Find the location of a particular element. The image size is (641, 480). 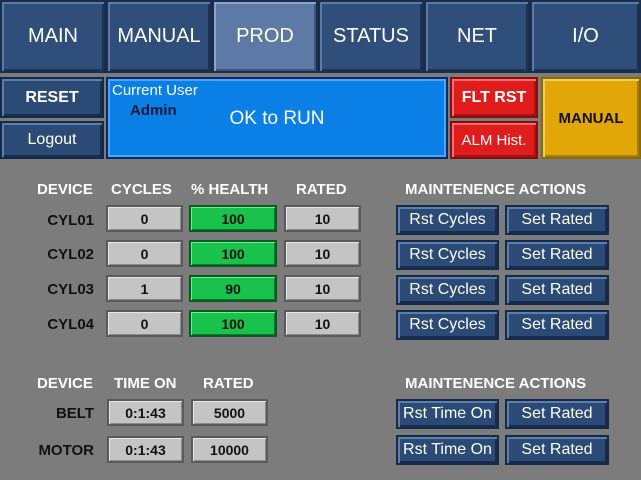

fault-reset-button: FLT RST is located at coordinates (494, 97).